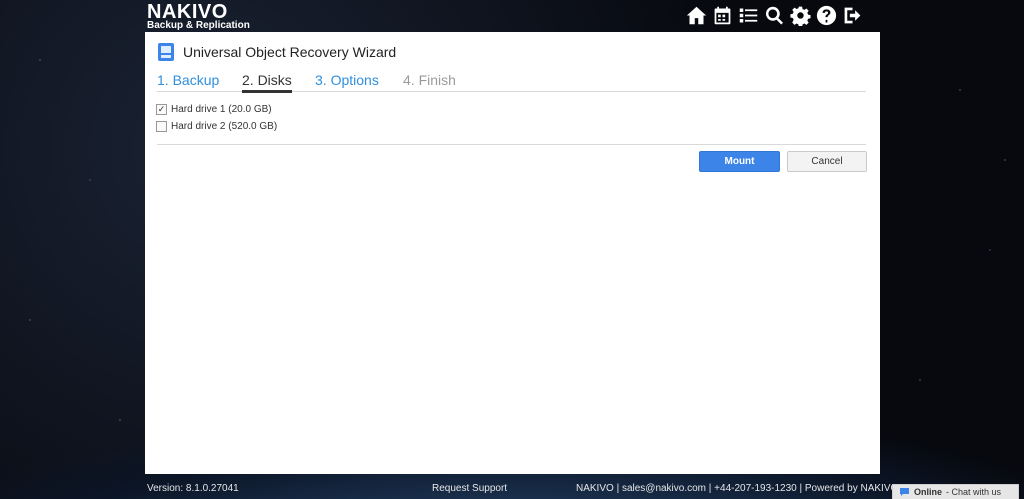 This screenshot has height=499, width=1024. I want to click on disk-item: ✓ Hard drive 1 (20.0 GB), so click(214, 109).